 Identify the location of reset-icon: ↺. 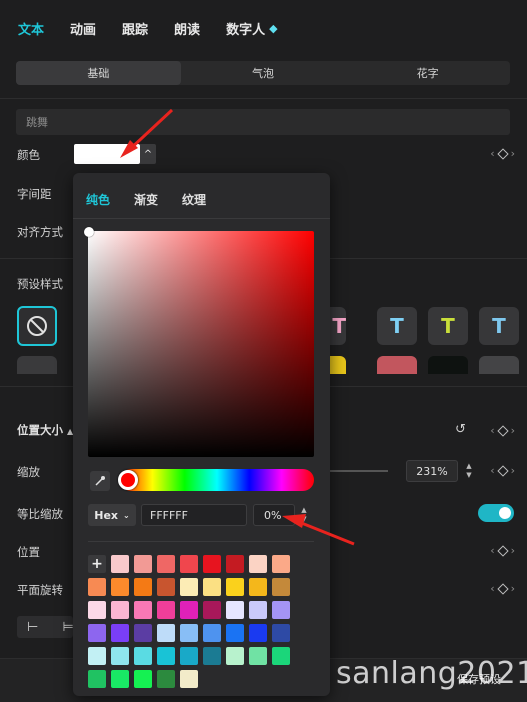
(462, 429).